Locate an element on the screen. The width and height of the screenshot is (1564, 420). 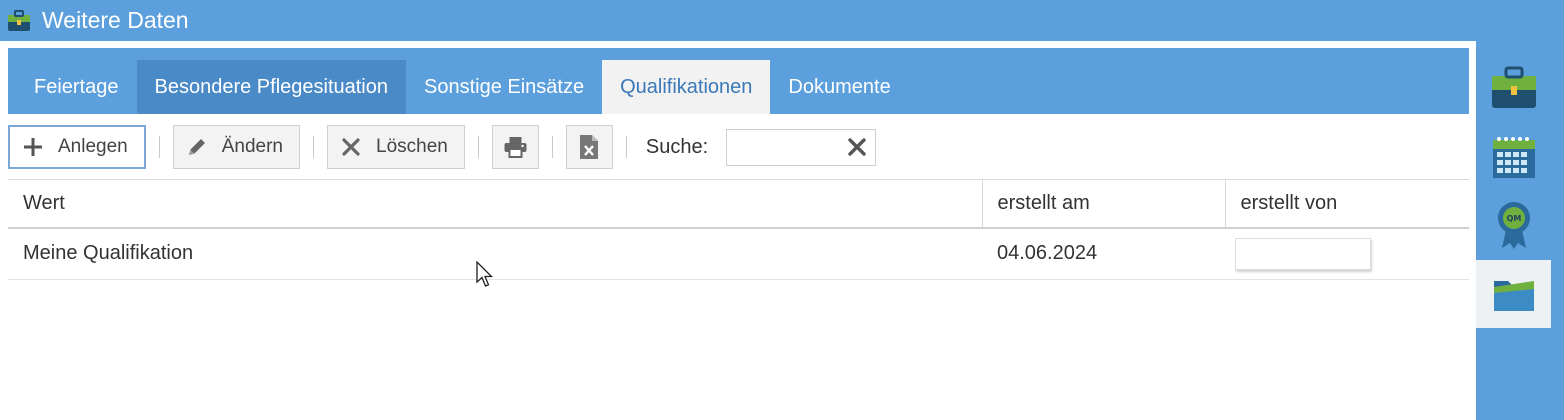
clear-search-icon is located at coordinates (857, 147).